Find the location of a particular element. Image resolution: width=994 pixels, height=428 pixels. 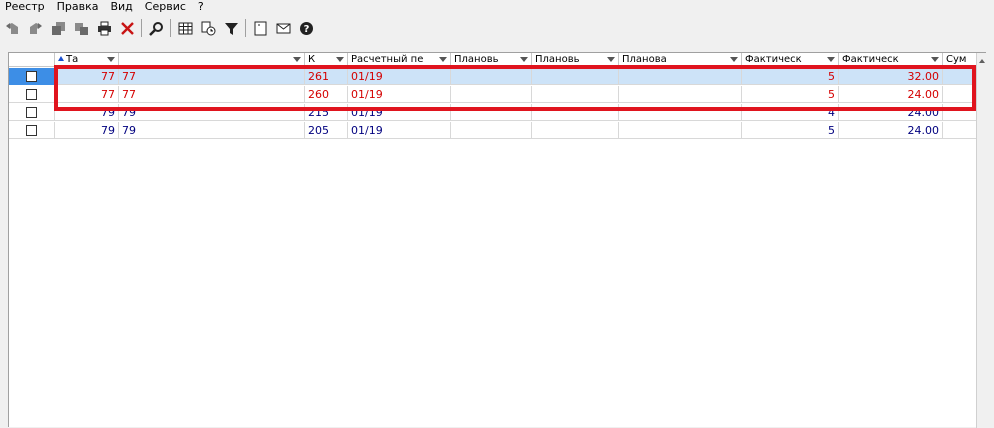

search-icon is located at coordinates (156, 28).